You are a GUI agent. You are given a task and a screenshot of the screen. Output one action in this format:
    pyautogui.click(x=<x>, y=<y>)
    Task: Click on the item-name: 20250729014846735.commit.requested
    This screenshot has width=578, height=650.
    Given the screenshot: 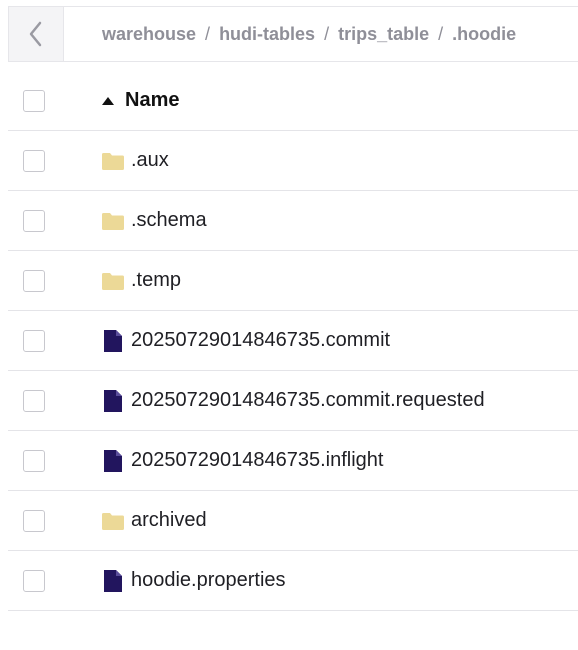 What is the action you would take?
    pyautogui.click(x=308, y=400)
    